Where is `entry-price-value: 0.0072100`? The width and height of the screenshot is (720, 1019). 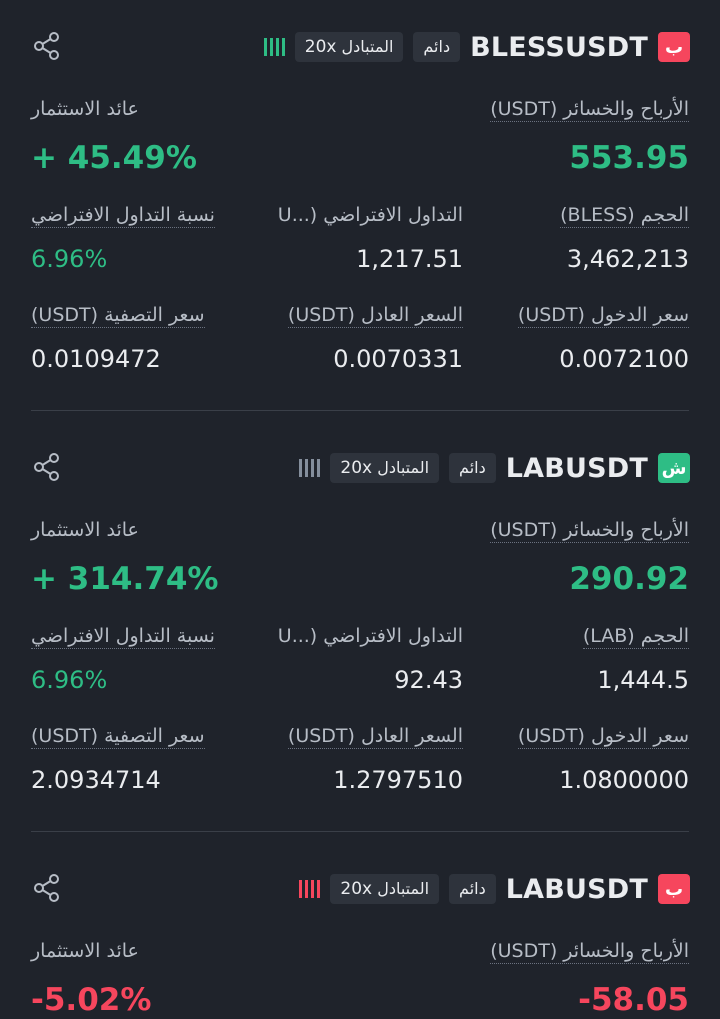
entry-price-value: 0.0072100 is located at coordinates (624, 359).